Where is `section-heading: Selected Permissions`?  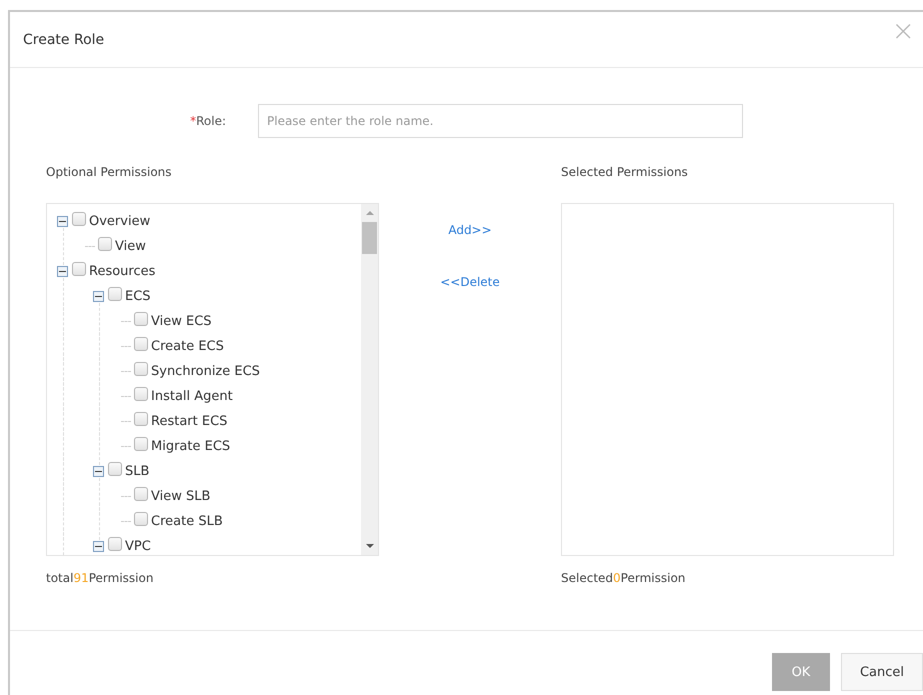 section-heading: Selected Permissions is located at coordinates (625, 173).